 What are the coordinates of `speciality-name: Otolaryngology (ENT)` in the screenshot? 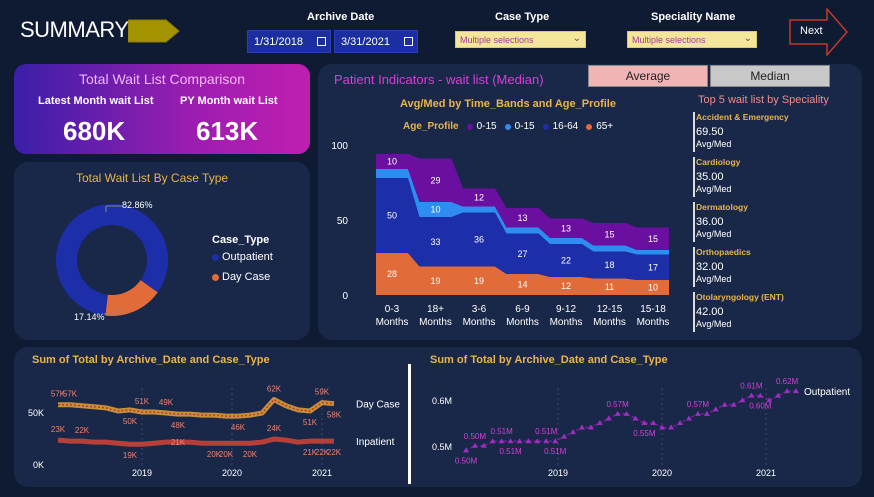 It's located at (740, 297).